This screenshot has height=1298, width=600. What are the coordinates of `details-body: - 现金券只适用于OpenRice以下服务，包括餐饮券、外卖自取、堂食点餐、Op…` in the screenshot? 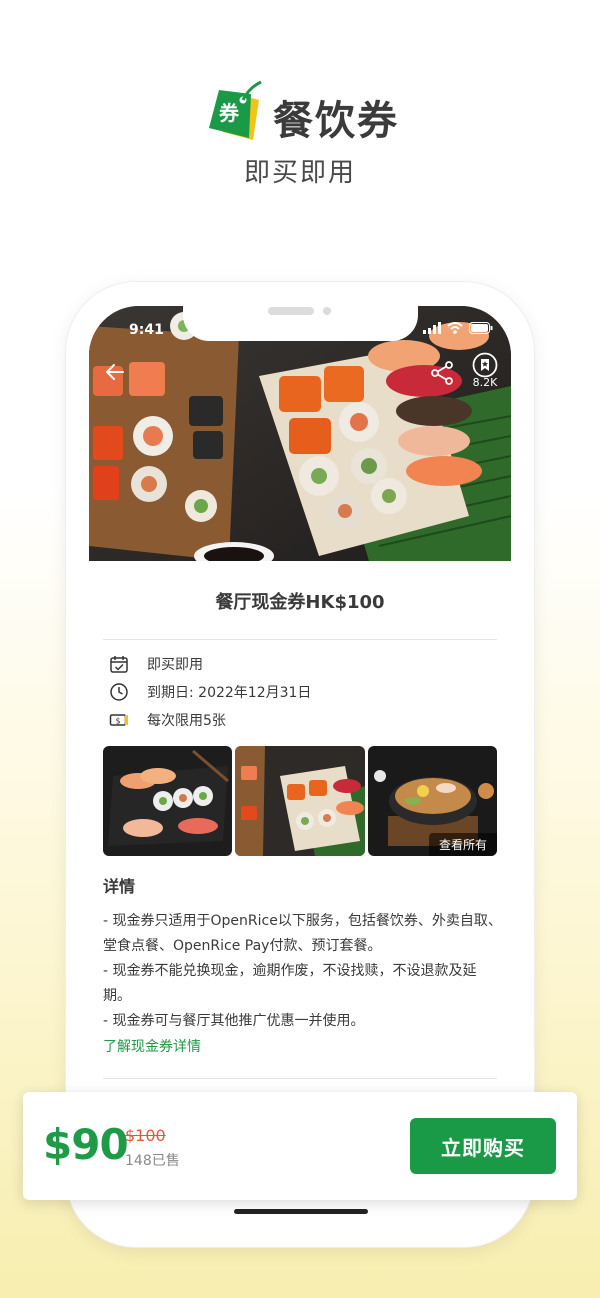 It's located at (303, 971).